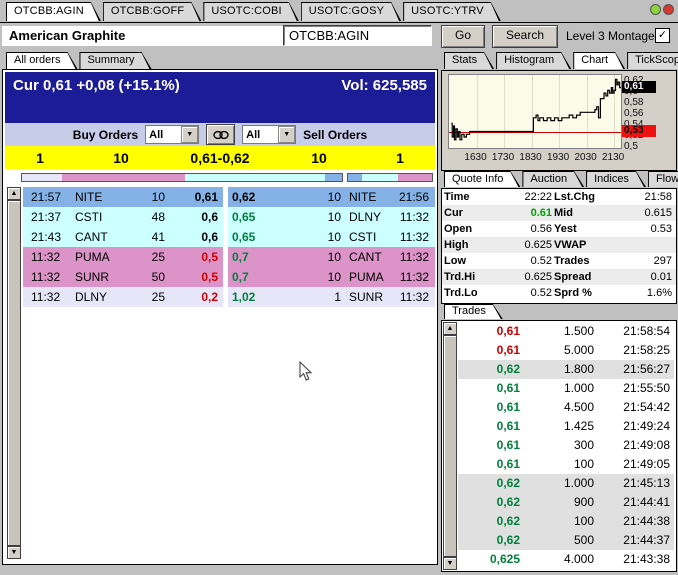  What do you see at coordinates (229, 257) in the screenshot?
I see `depth-row: 11:32 PUMA 25 0,5 0,7 10 CANT 11:32` at bounding box center [229, 257].